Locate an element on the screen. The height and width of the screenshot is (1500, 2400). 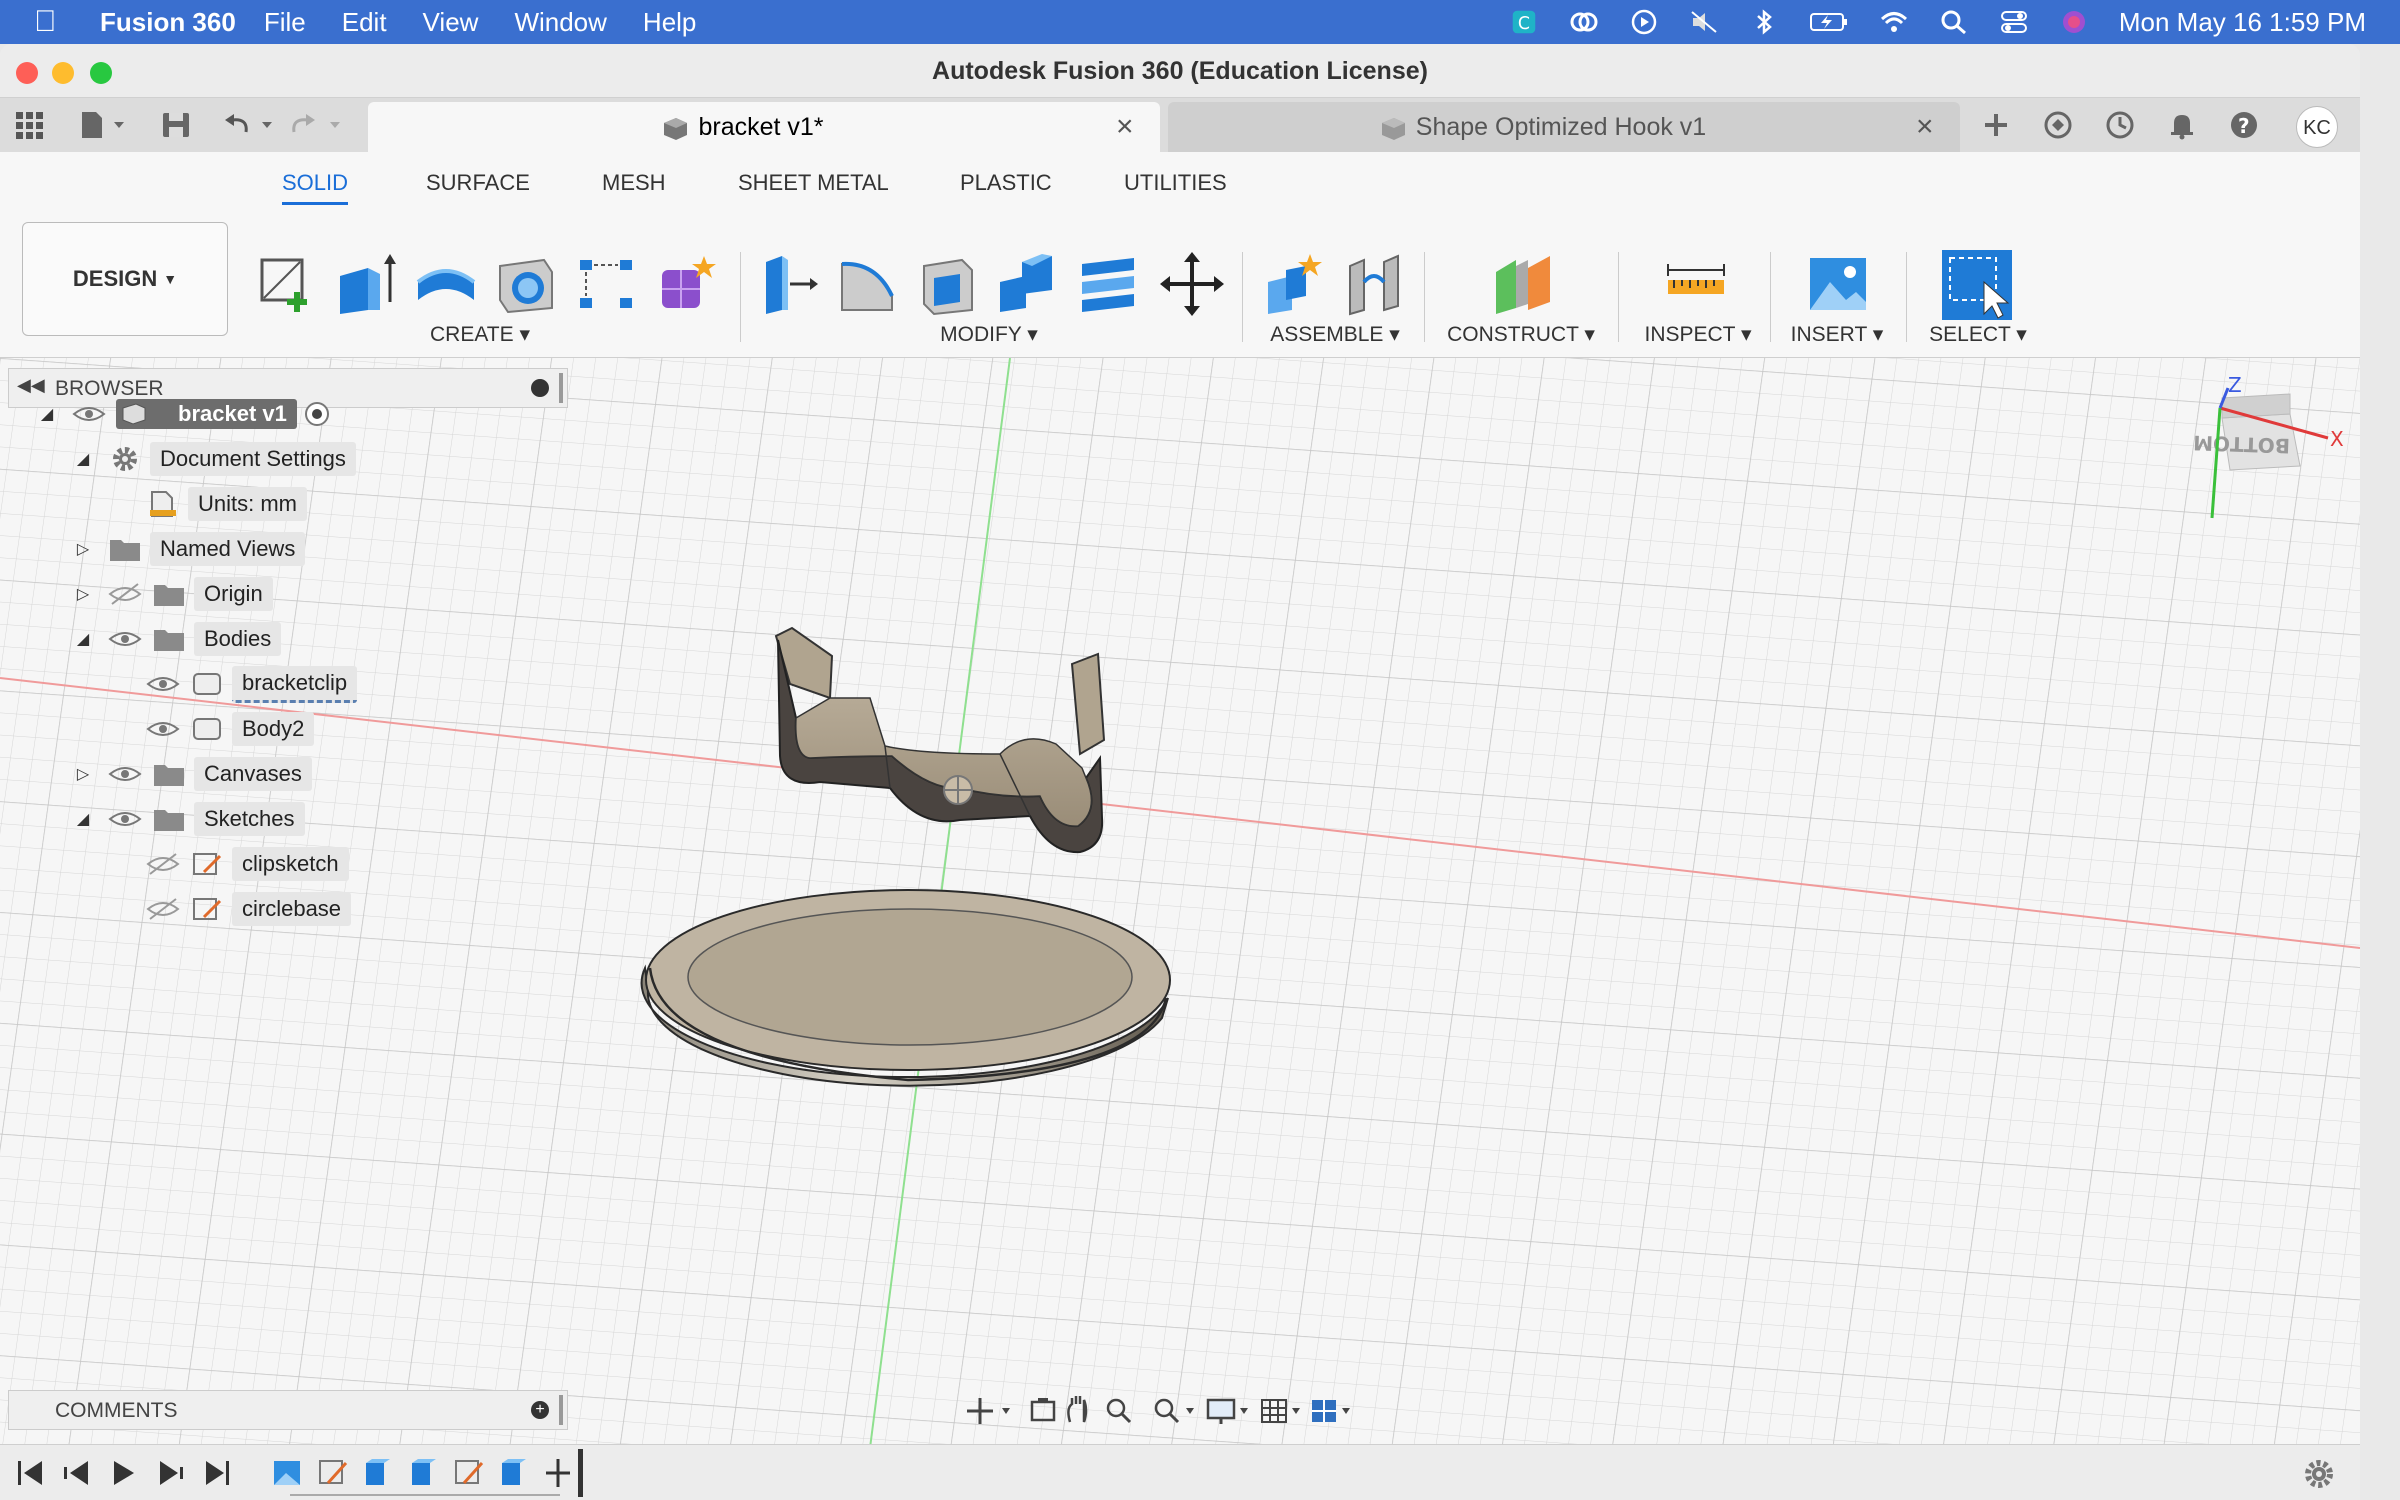
pattern-icon is located at coordinates (606, 284).